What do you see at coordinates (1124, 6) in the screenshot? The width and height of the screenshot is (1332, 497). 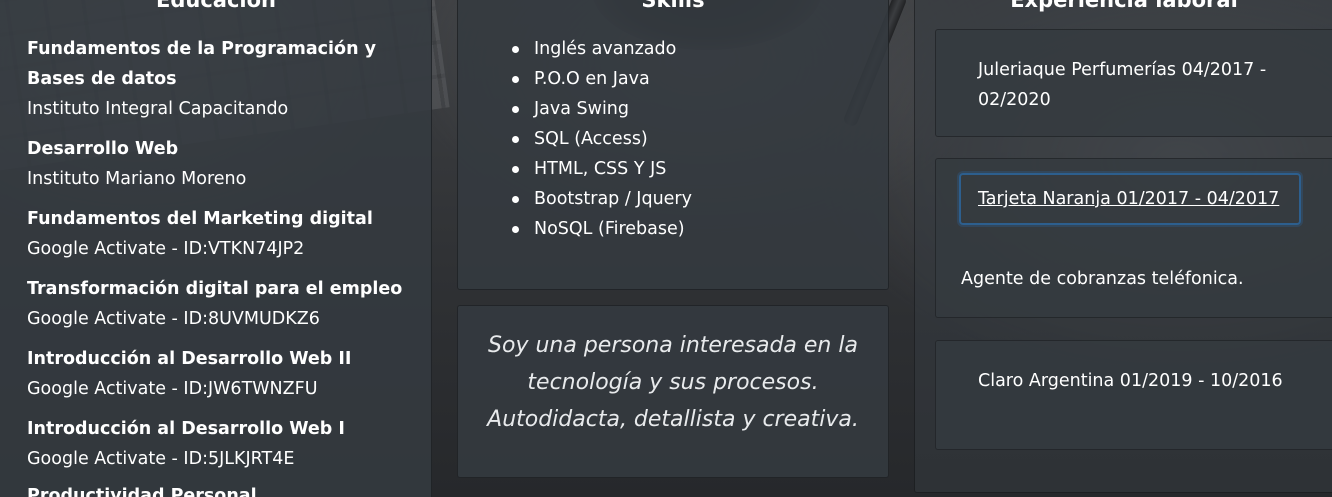 I see `experience-title: Experiencia laboral` at bounding box center [1124, 6].